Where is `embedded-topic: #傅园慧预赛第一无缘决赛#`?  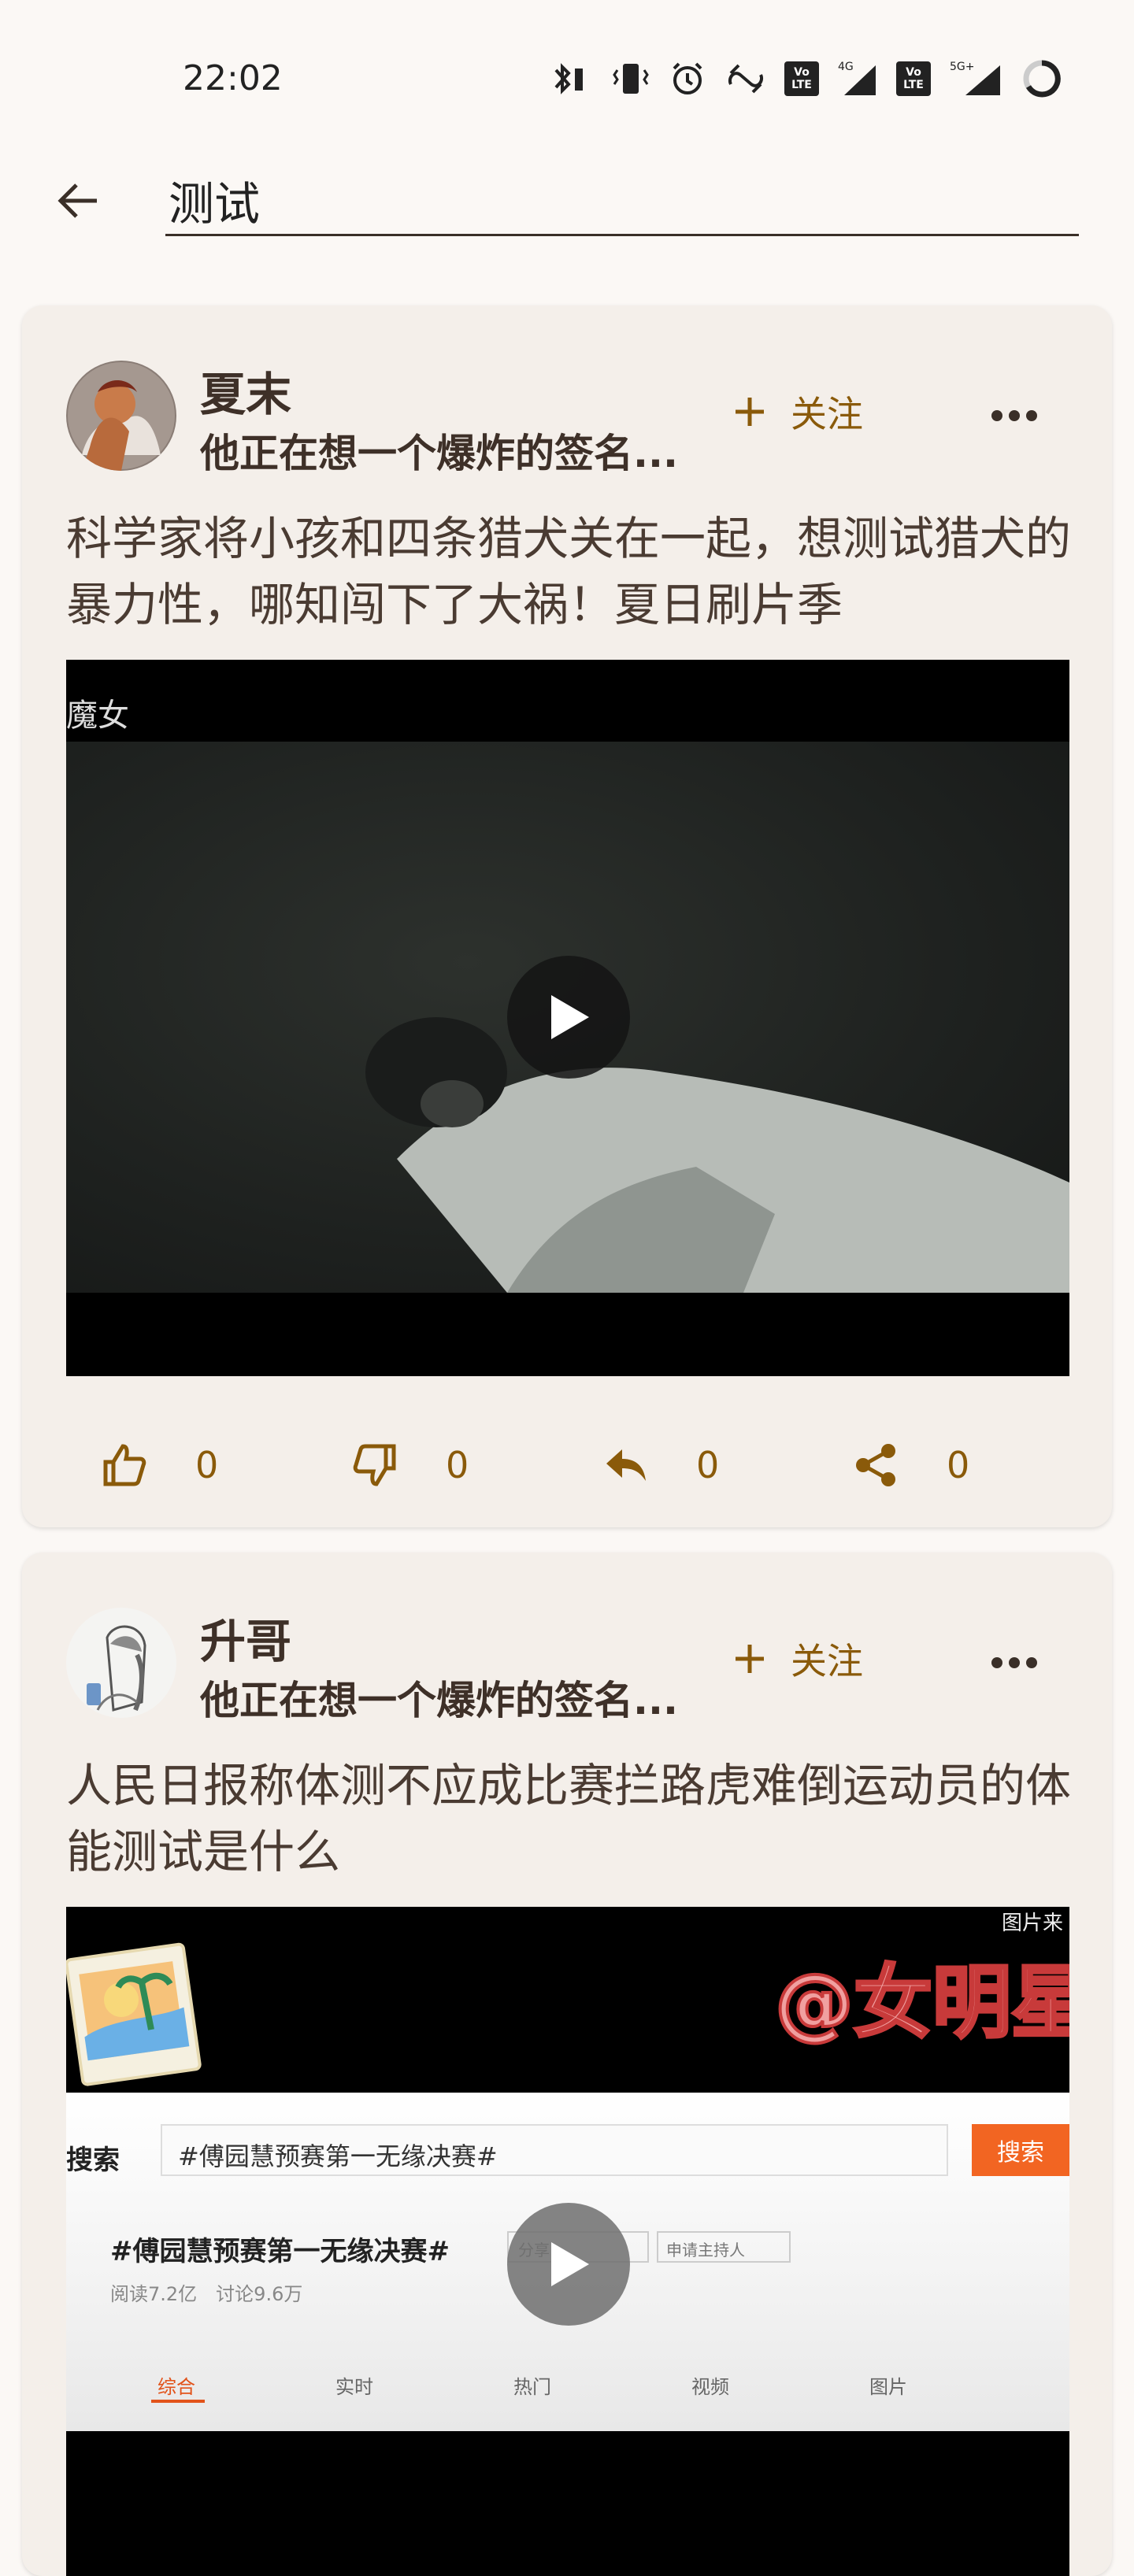 embedded-topic: #傅园慧预赛第一无缘决赛# is located at coordinates (280, 2251).